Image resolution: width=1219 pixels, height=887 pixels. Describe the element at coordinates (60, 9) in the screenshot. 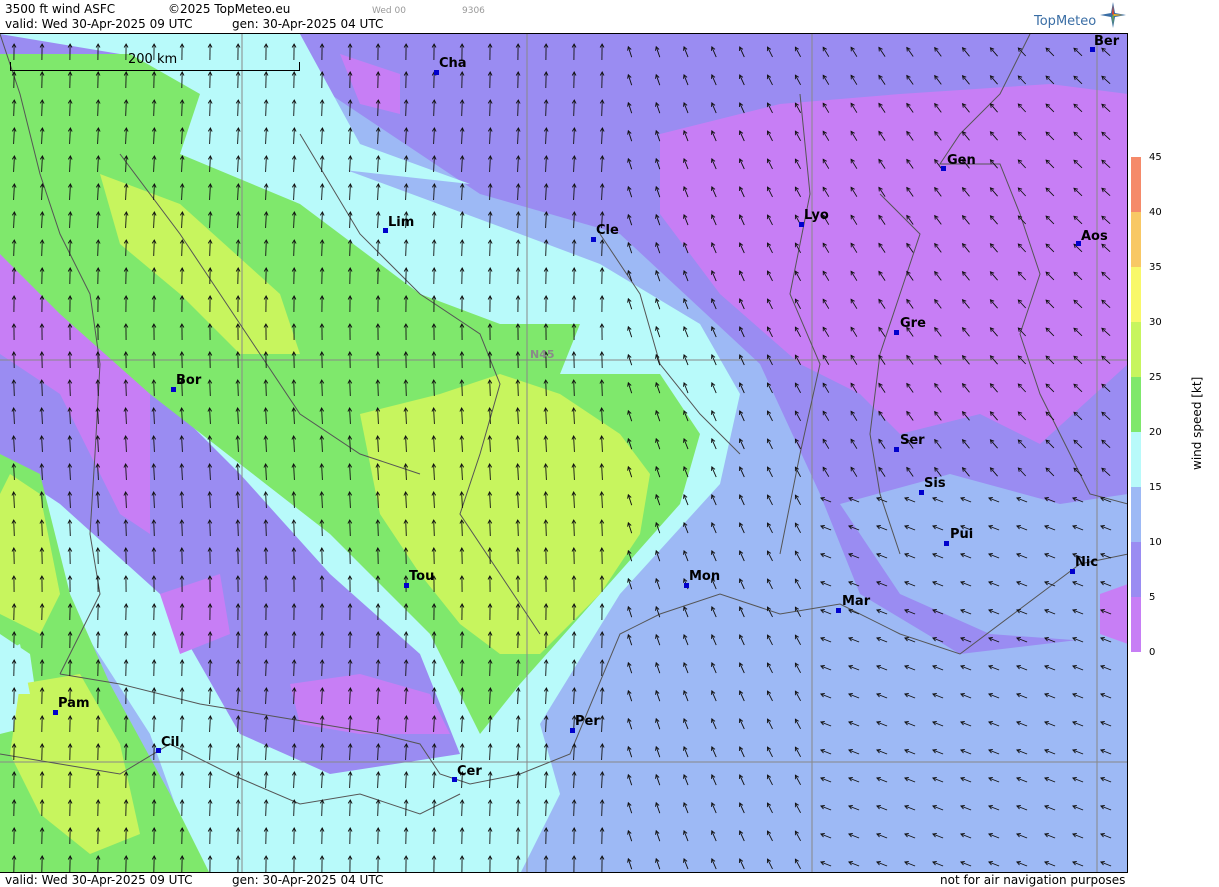

I see `product-title: 3500 ft wind ASFC` at that location.